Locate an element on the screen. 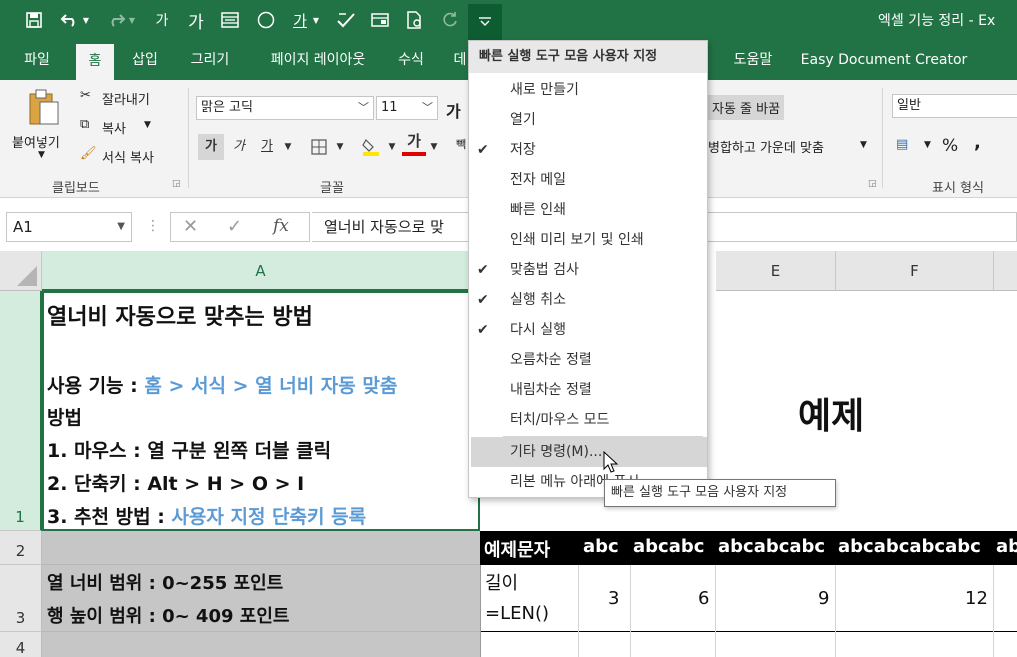 The image size is (1017, 657). length-value-abc3: 9 is located at coordinates (824, 598).